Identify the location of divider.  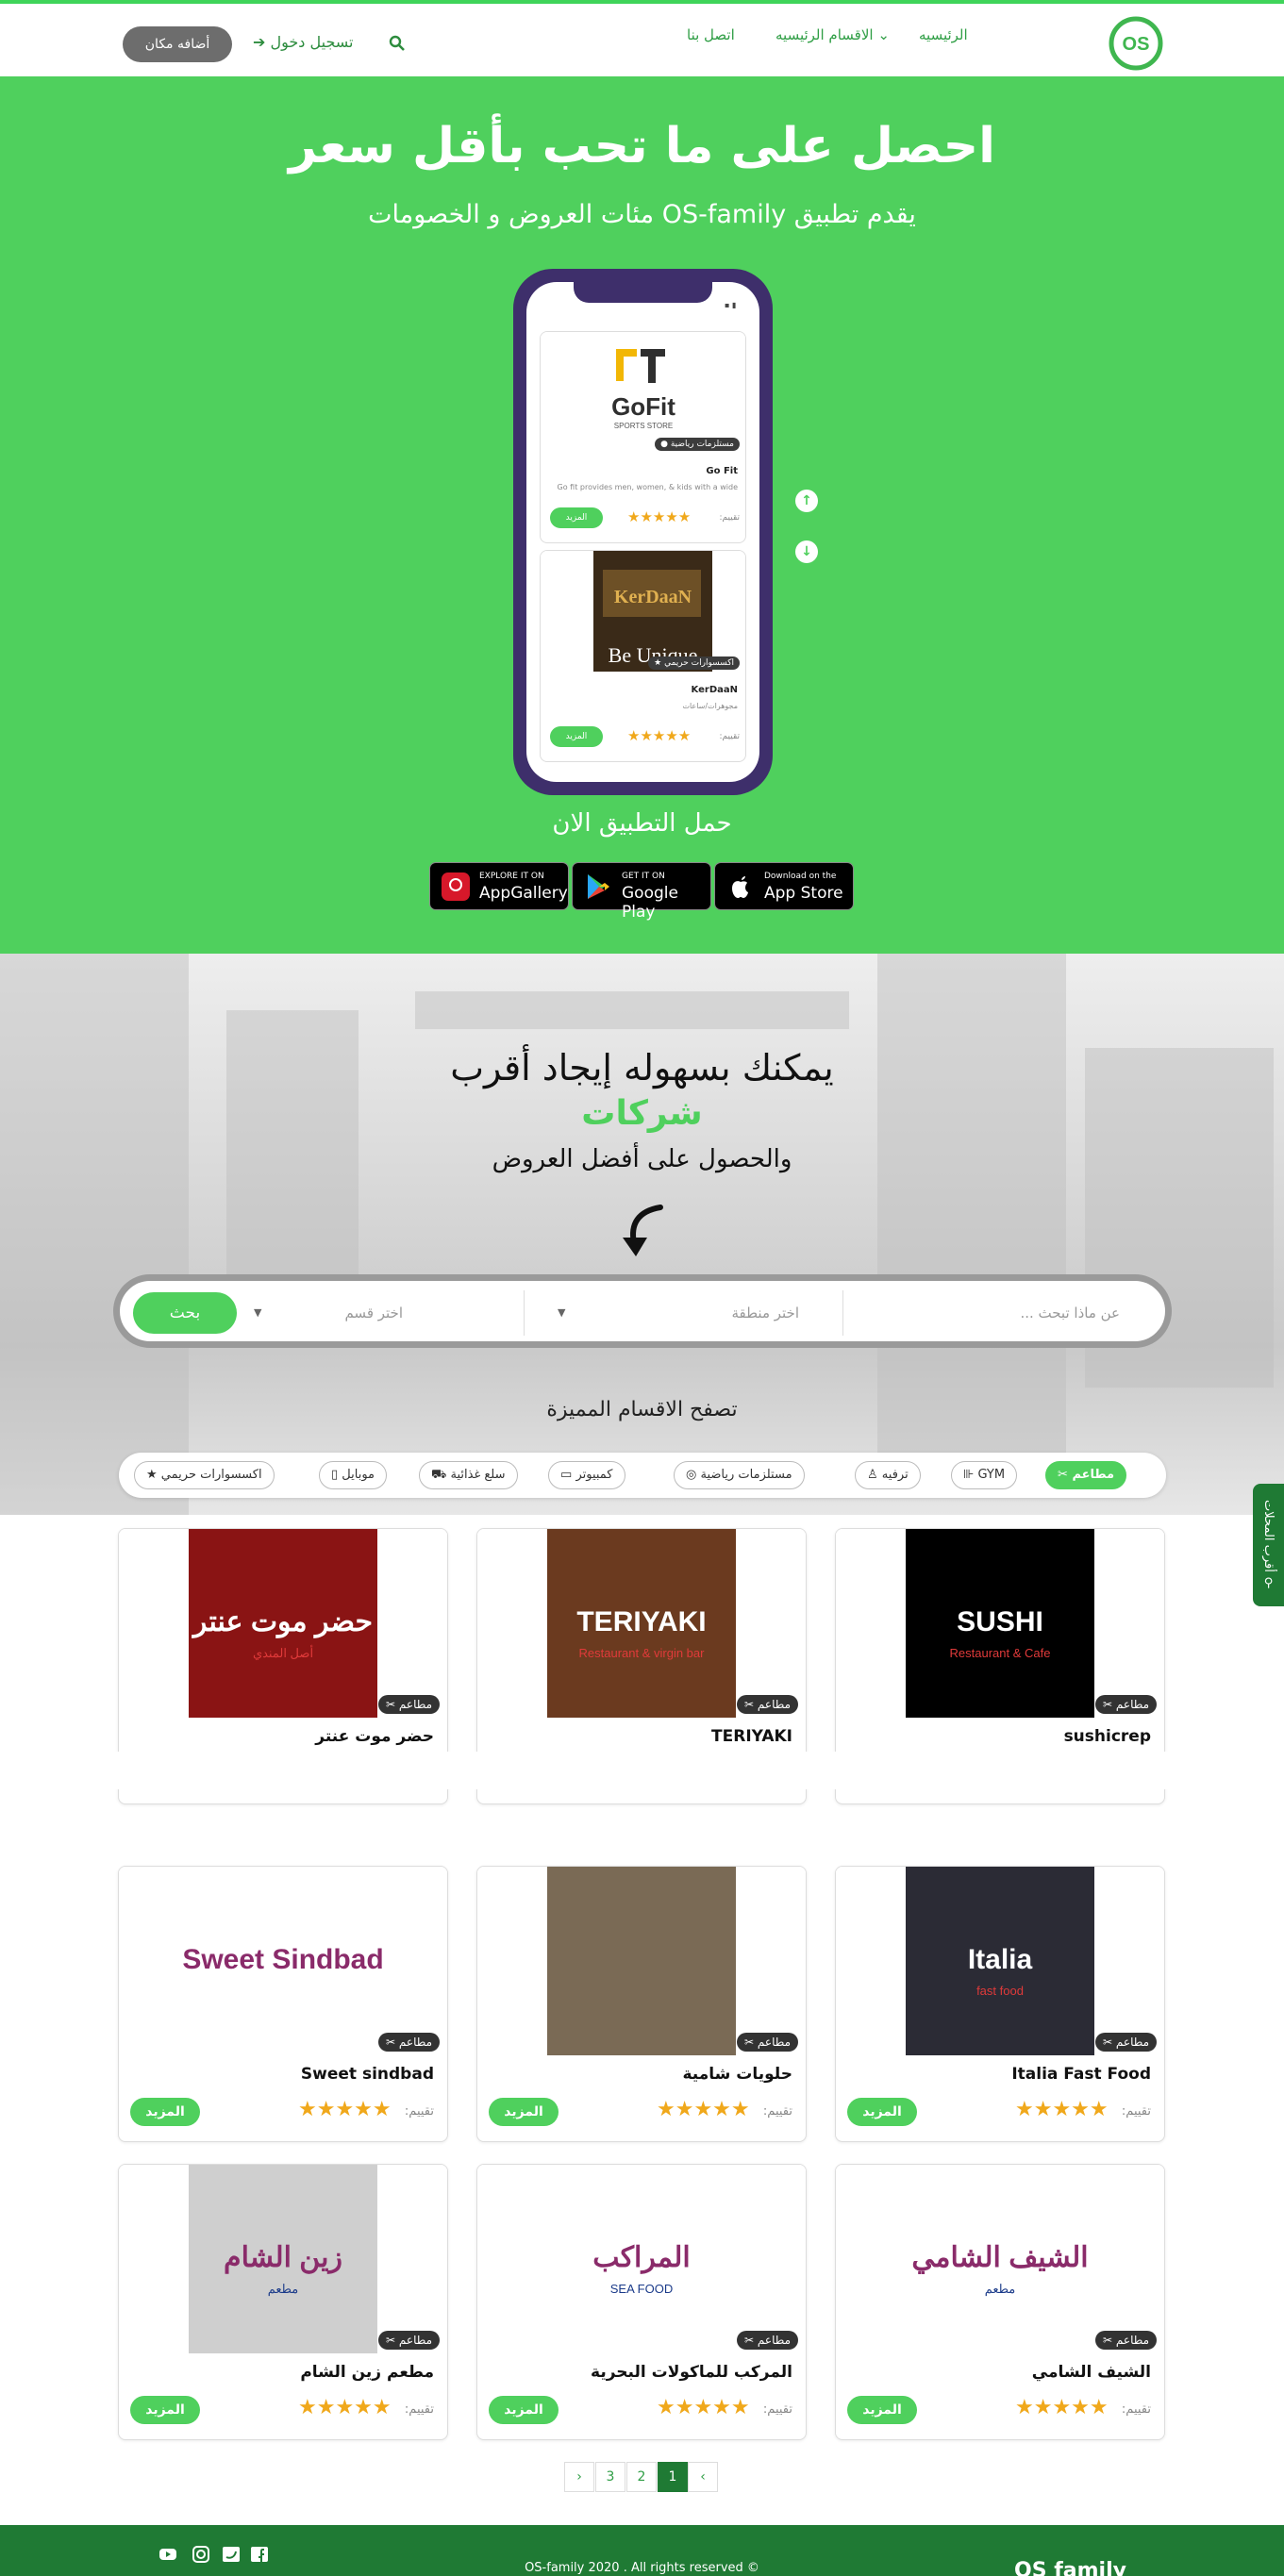
(525, 1313).